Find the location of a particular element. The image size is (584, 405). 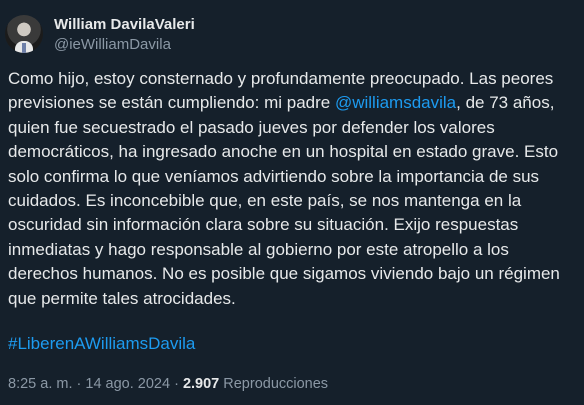

hashtag-link: #LiberenAWilliamsDavila is located at coordinates (101, 343).